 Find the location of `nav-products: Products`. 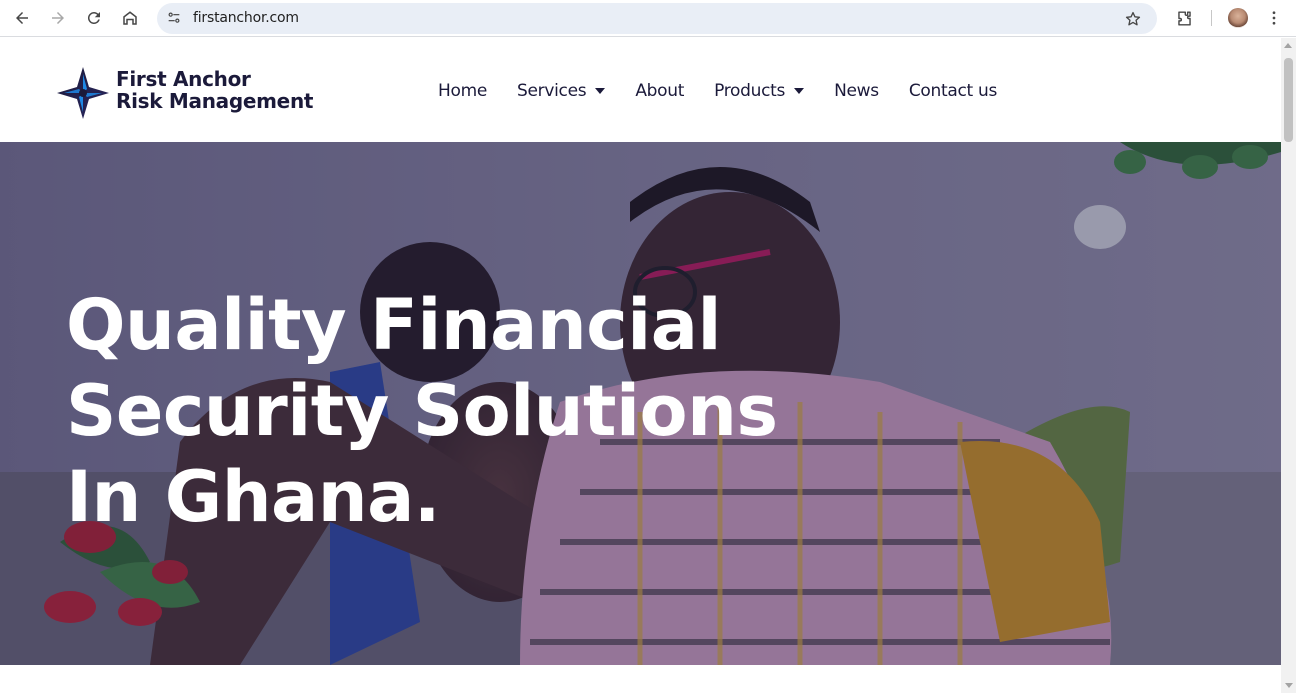

nav-products: Products is located at coordinates (759, 91).